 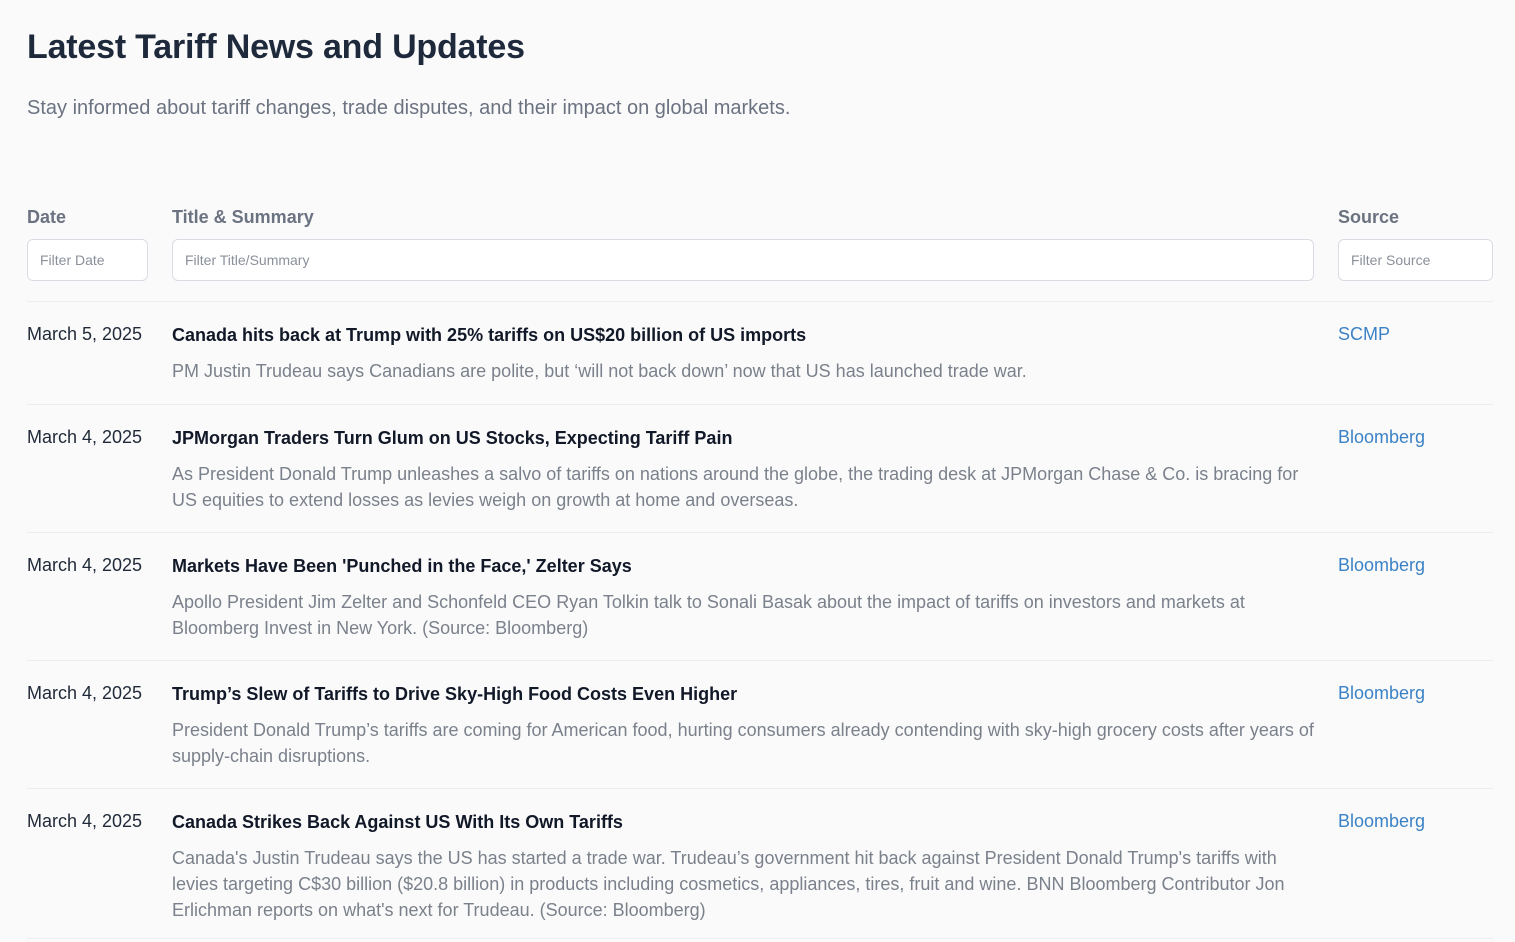 What do you see at coordinates (743, 260) in the screenshot?
I see `filter-title-summary-input` at bounding box center [743, 260].